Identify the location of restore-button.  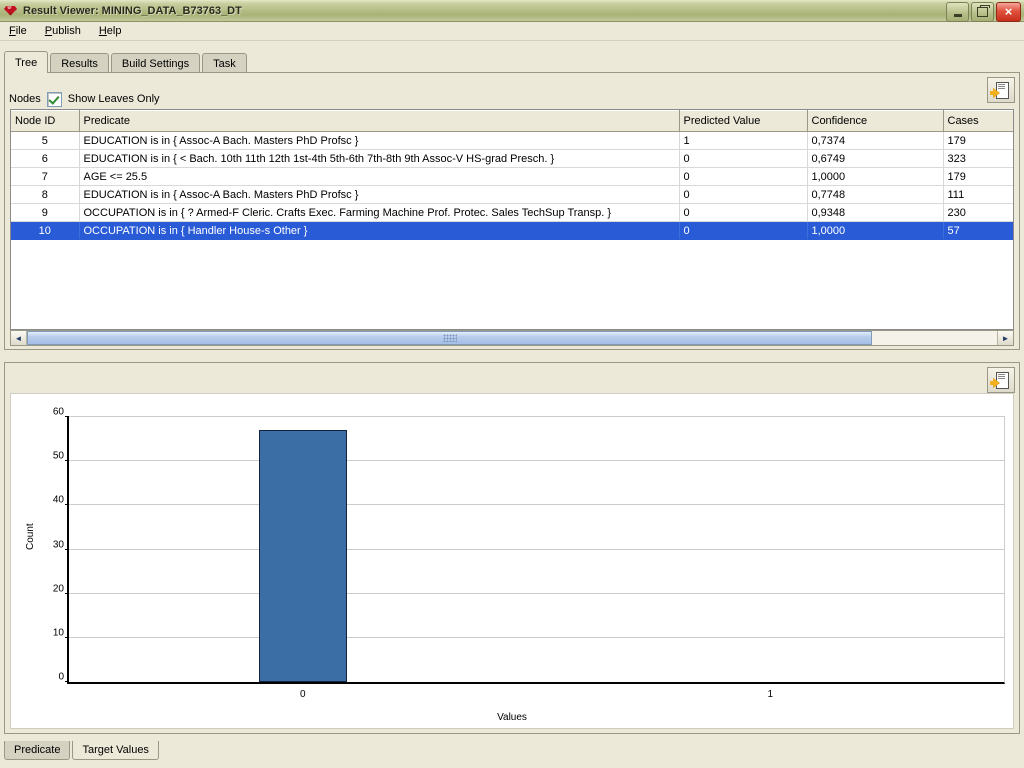
(982, 12).